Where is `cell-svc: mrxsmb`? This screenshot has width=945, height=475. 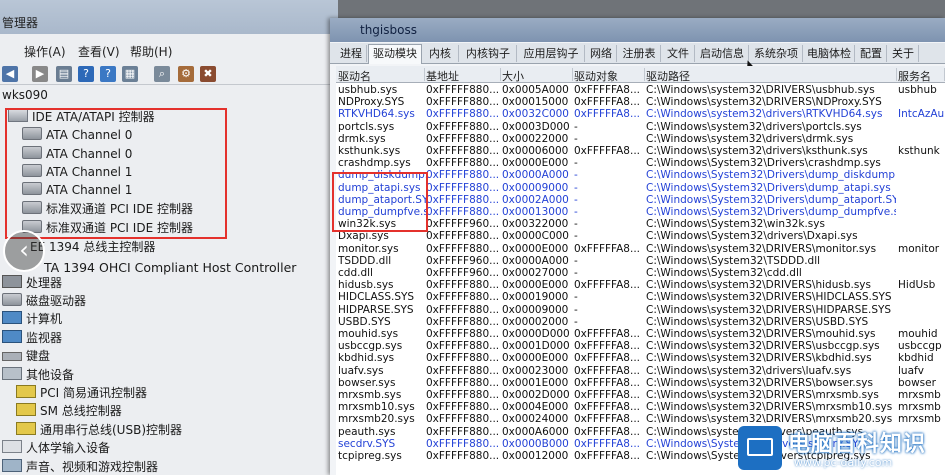
cell-svc: mrxsmb is located at coordinates (919, 407).